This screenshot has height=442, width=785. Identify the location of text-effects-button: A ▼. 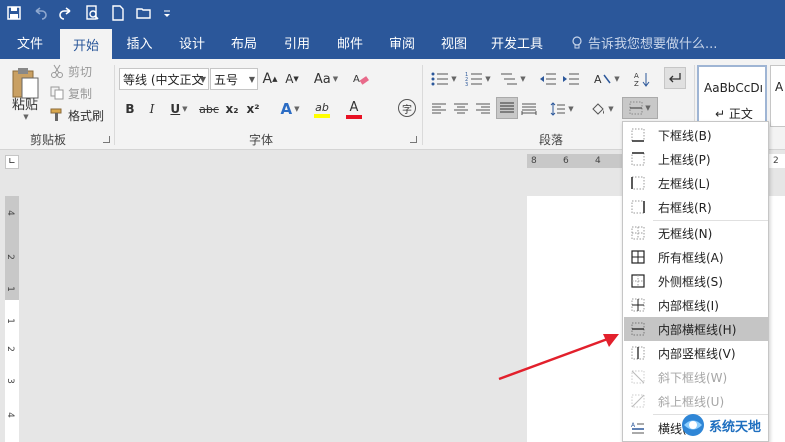
(290, 109).